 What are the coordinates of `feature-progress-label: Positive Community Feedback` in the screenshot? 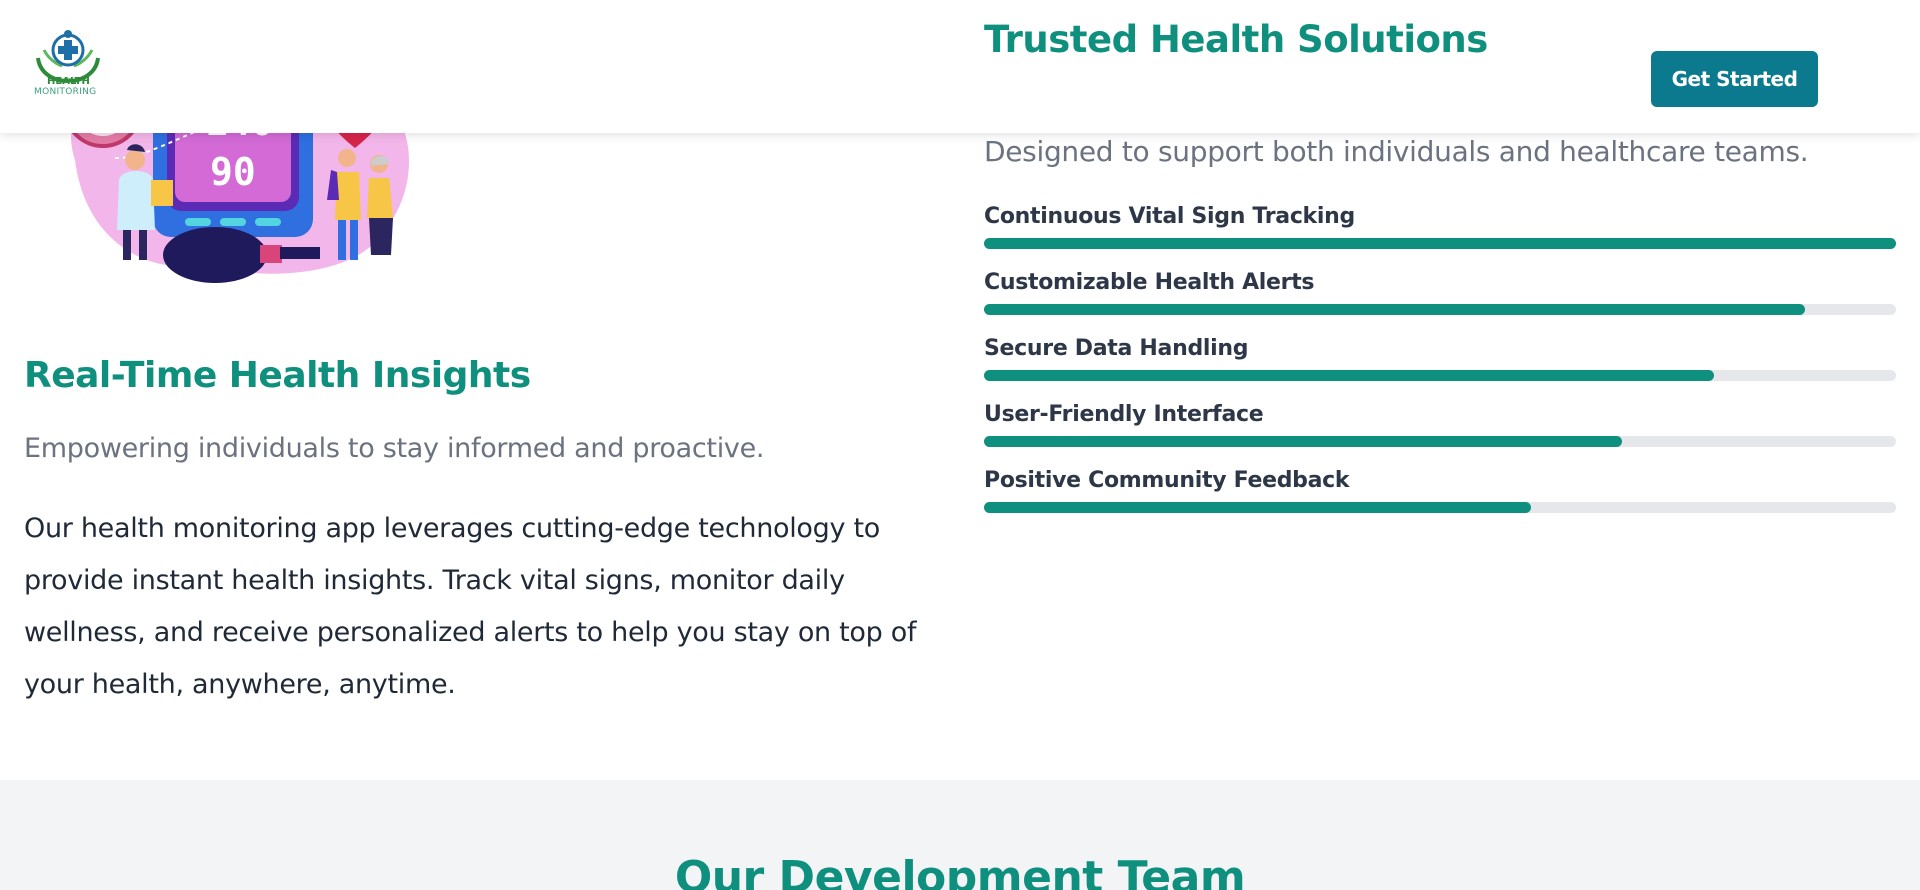 It's located at (1167, 480).